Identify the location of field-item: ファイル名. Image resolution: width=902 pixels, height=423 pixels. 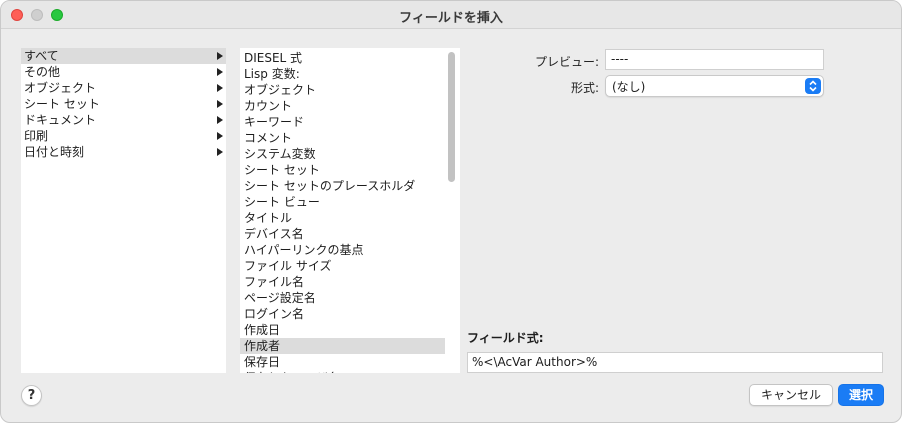
(342, 282).